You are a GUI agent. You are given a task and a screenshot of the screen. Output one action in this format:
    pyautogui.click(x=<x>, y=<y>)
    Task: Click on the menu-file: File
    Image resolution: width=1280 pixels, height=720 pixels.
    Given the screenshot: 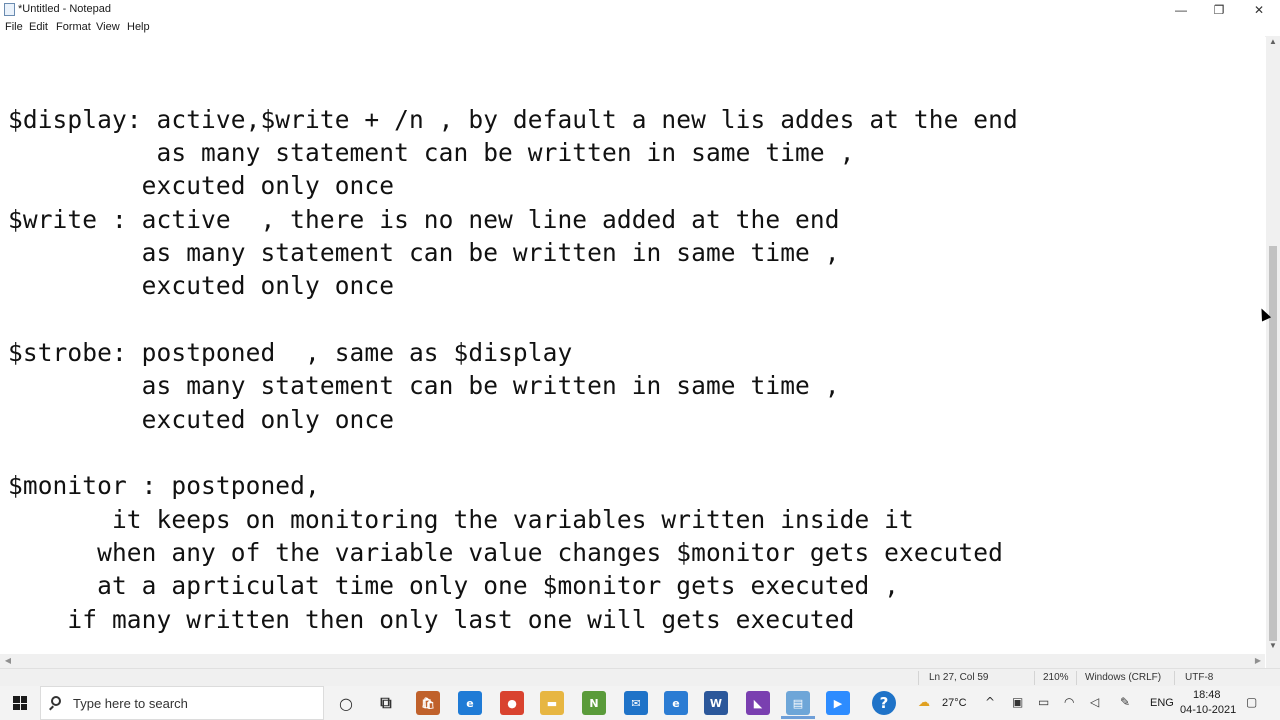 What is the action you would take?
    pyautogui.click(x=14, y=27)
    